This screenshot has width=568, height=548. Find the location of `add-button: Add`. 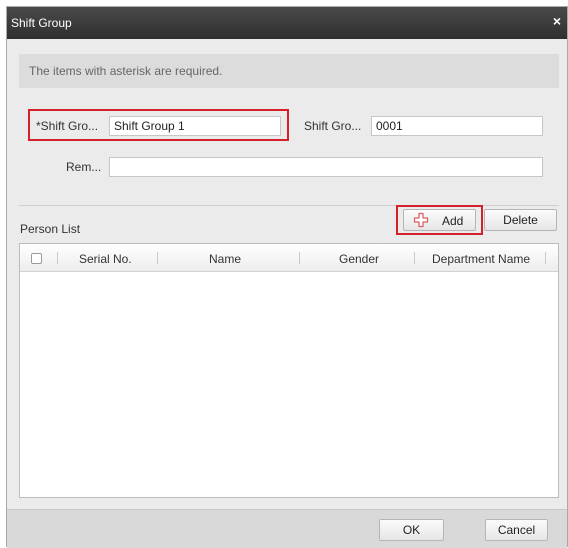

add-button: Add is located at coordinates (439, 220).